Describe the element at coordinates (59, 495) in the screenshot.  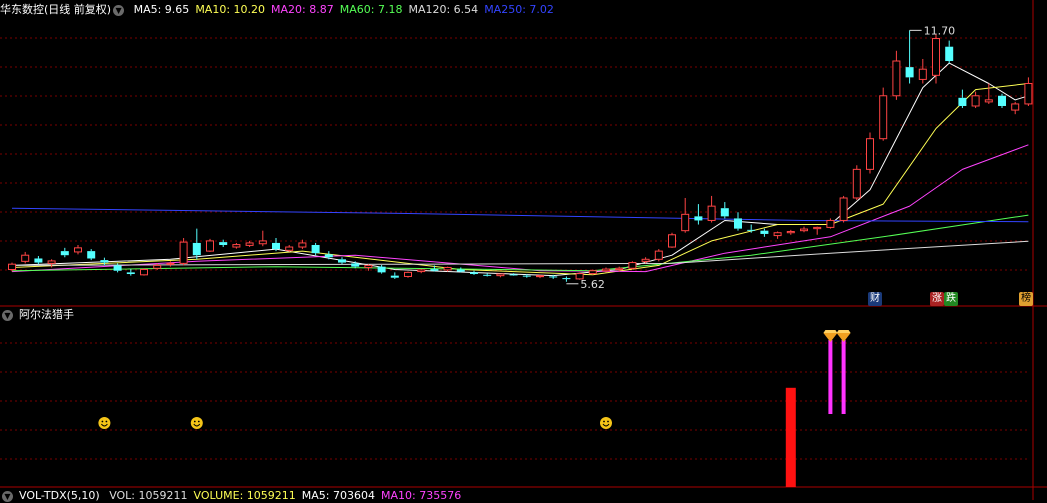
I see `volume-title: VOL-TDX(5,10)` at that location.